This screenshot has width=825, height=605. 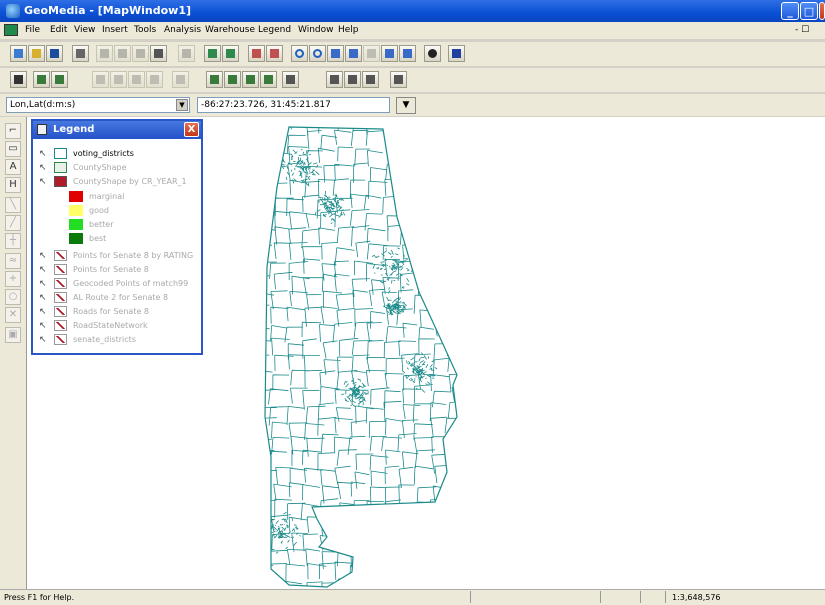 What do you see at coordinates (13, 279) in the screenshot?
I see `add-vertex-icon: +` at bounding box center [13, 279].